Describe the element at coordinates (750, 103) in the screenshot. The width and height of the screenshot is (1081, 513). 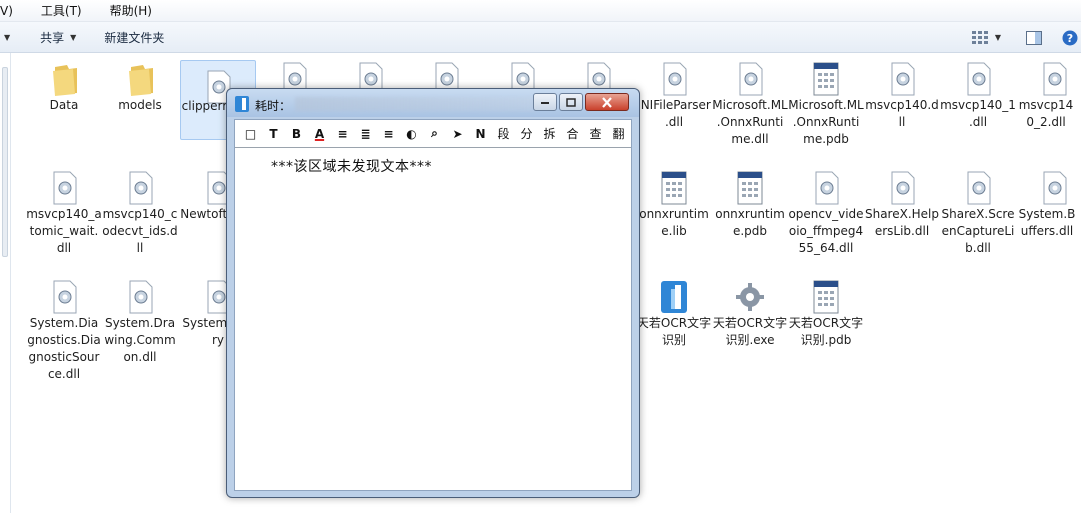
I see `file-item: Microsoft.ML.OnnxRuntime.dll` at that location.